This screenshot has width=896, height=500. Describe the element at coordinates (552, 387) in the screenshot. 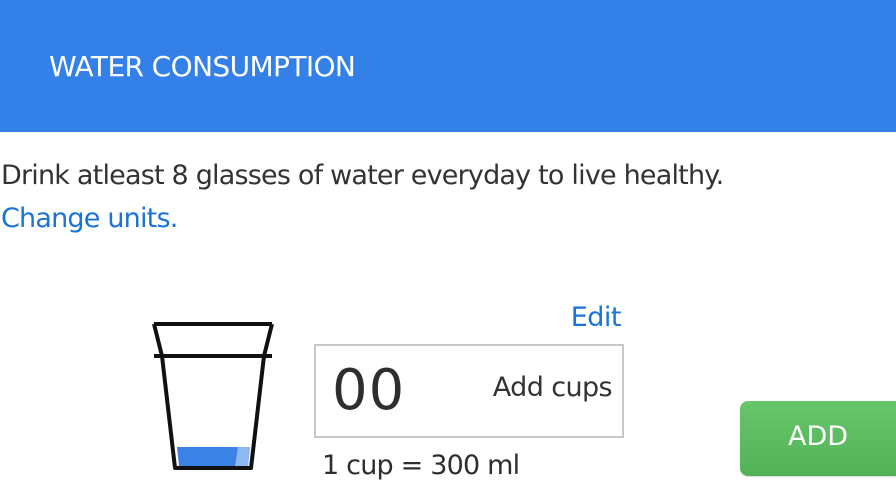

I see `add-cups-label: Add cups` at that location.